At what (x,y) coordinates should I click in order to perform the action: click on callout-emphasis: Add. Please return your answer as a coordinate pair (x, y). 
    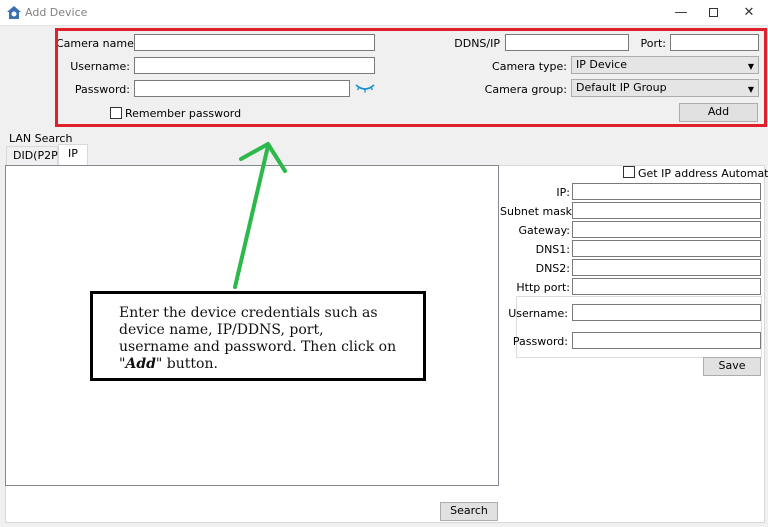
    Looking at the image, I should click on (140, 364).